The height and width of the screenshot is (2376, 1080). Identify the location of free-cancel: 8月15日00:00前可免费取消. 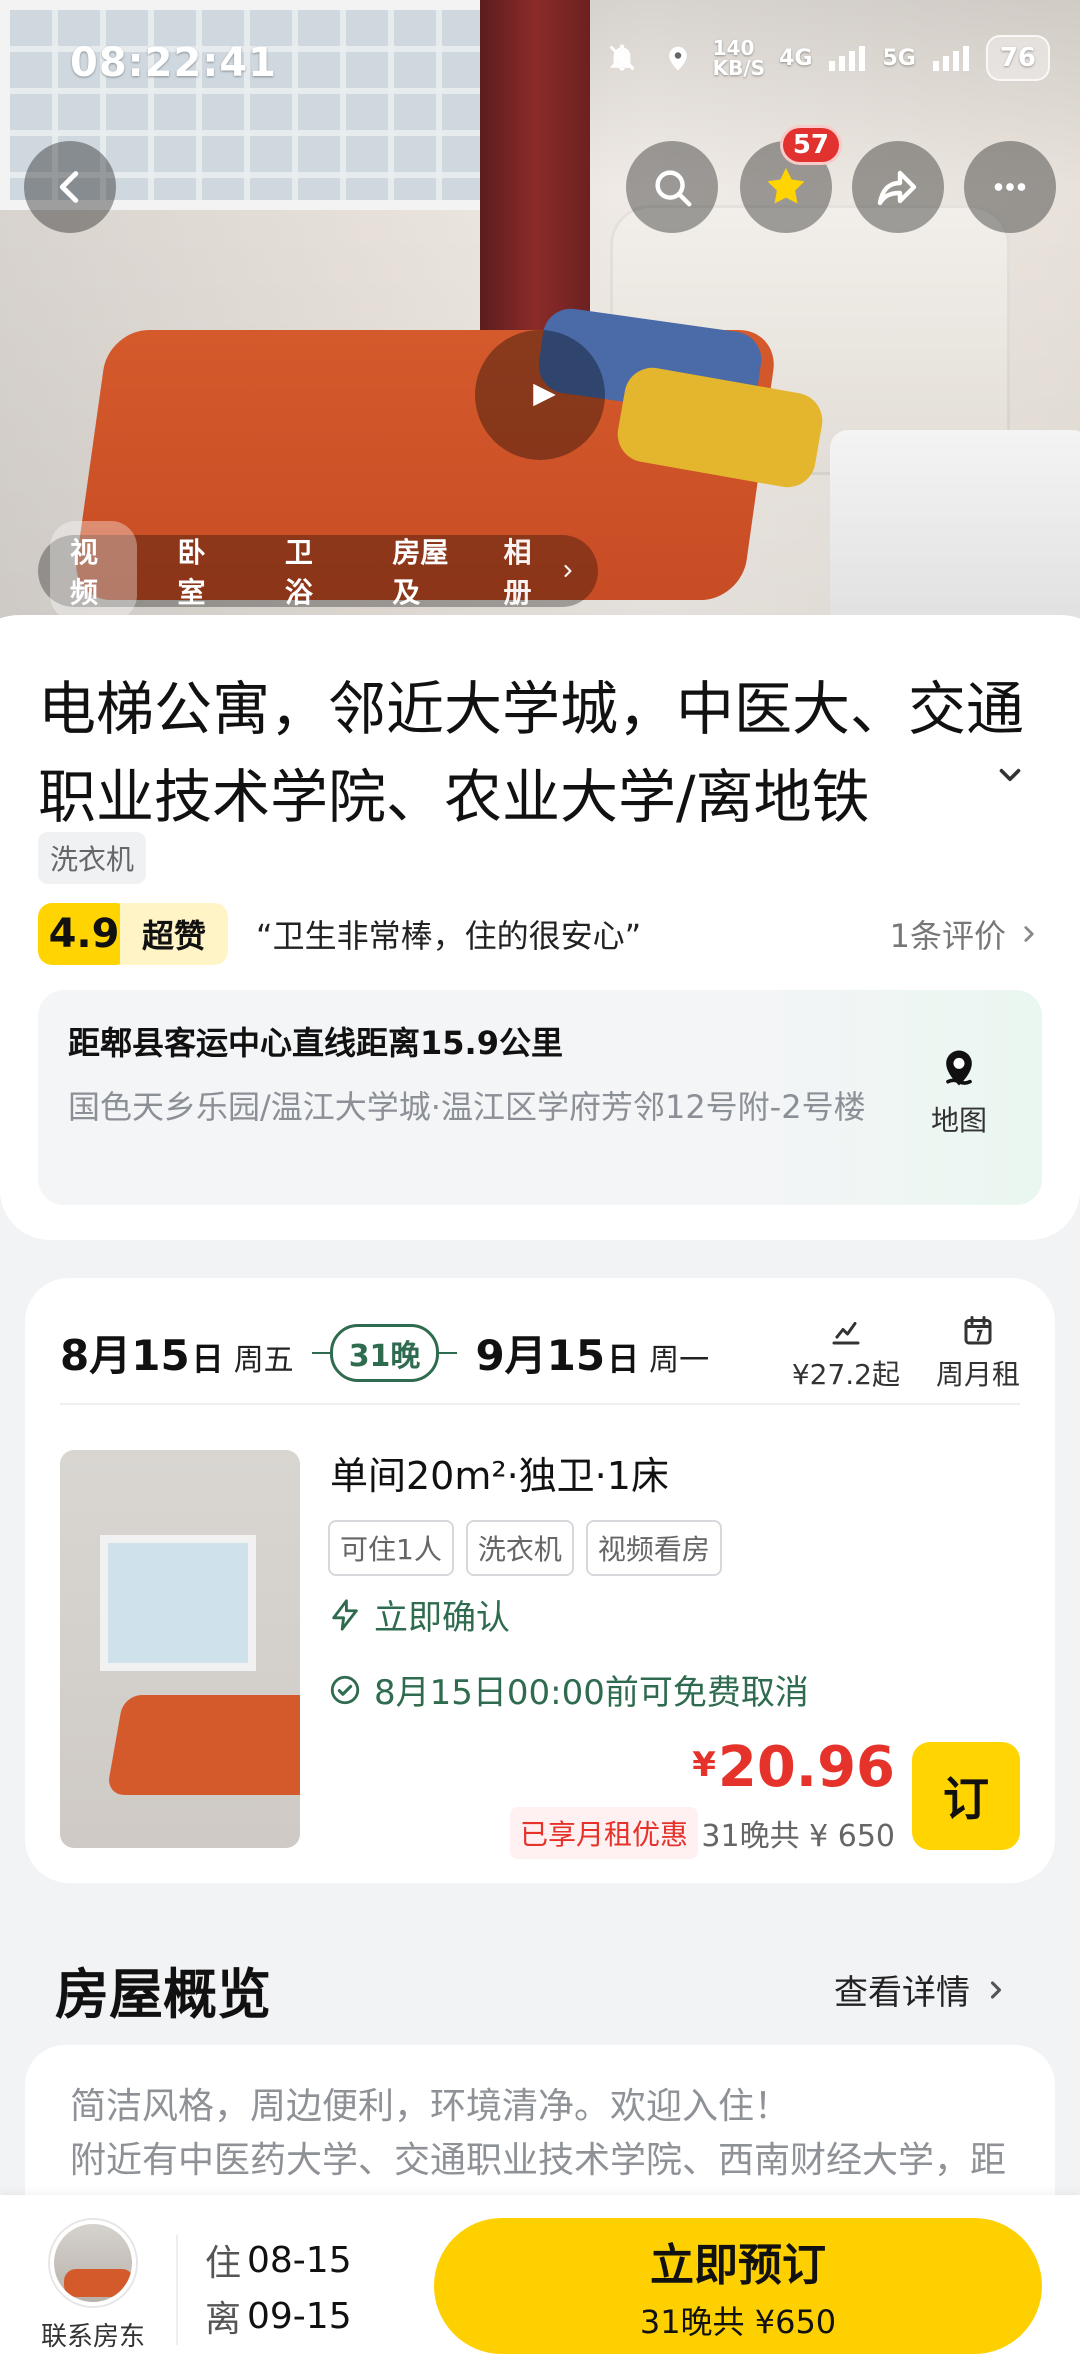
(568, 1689).